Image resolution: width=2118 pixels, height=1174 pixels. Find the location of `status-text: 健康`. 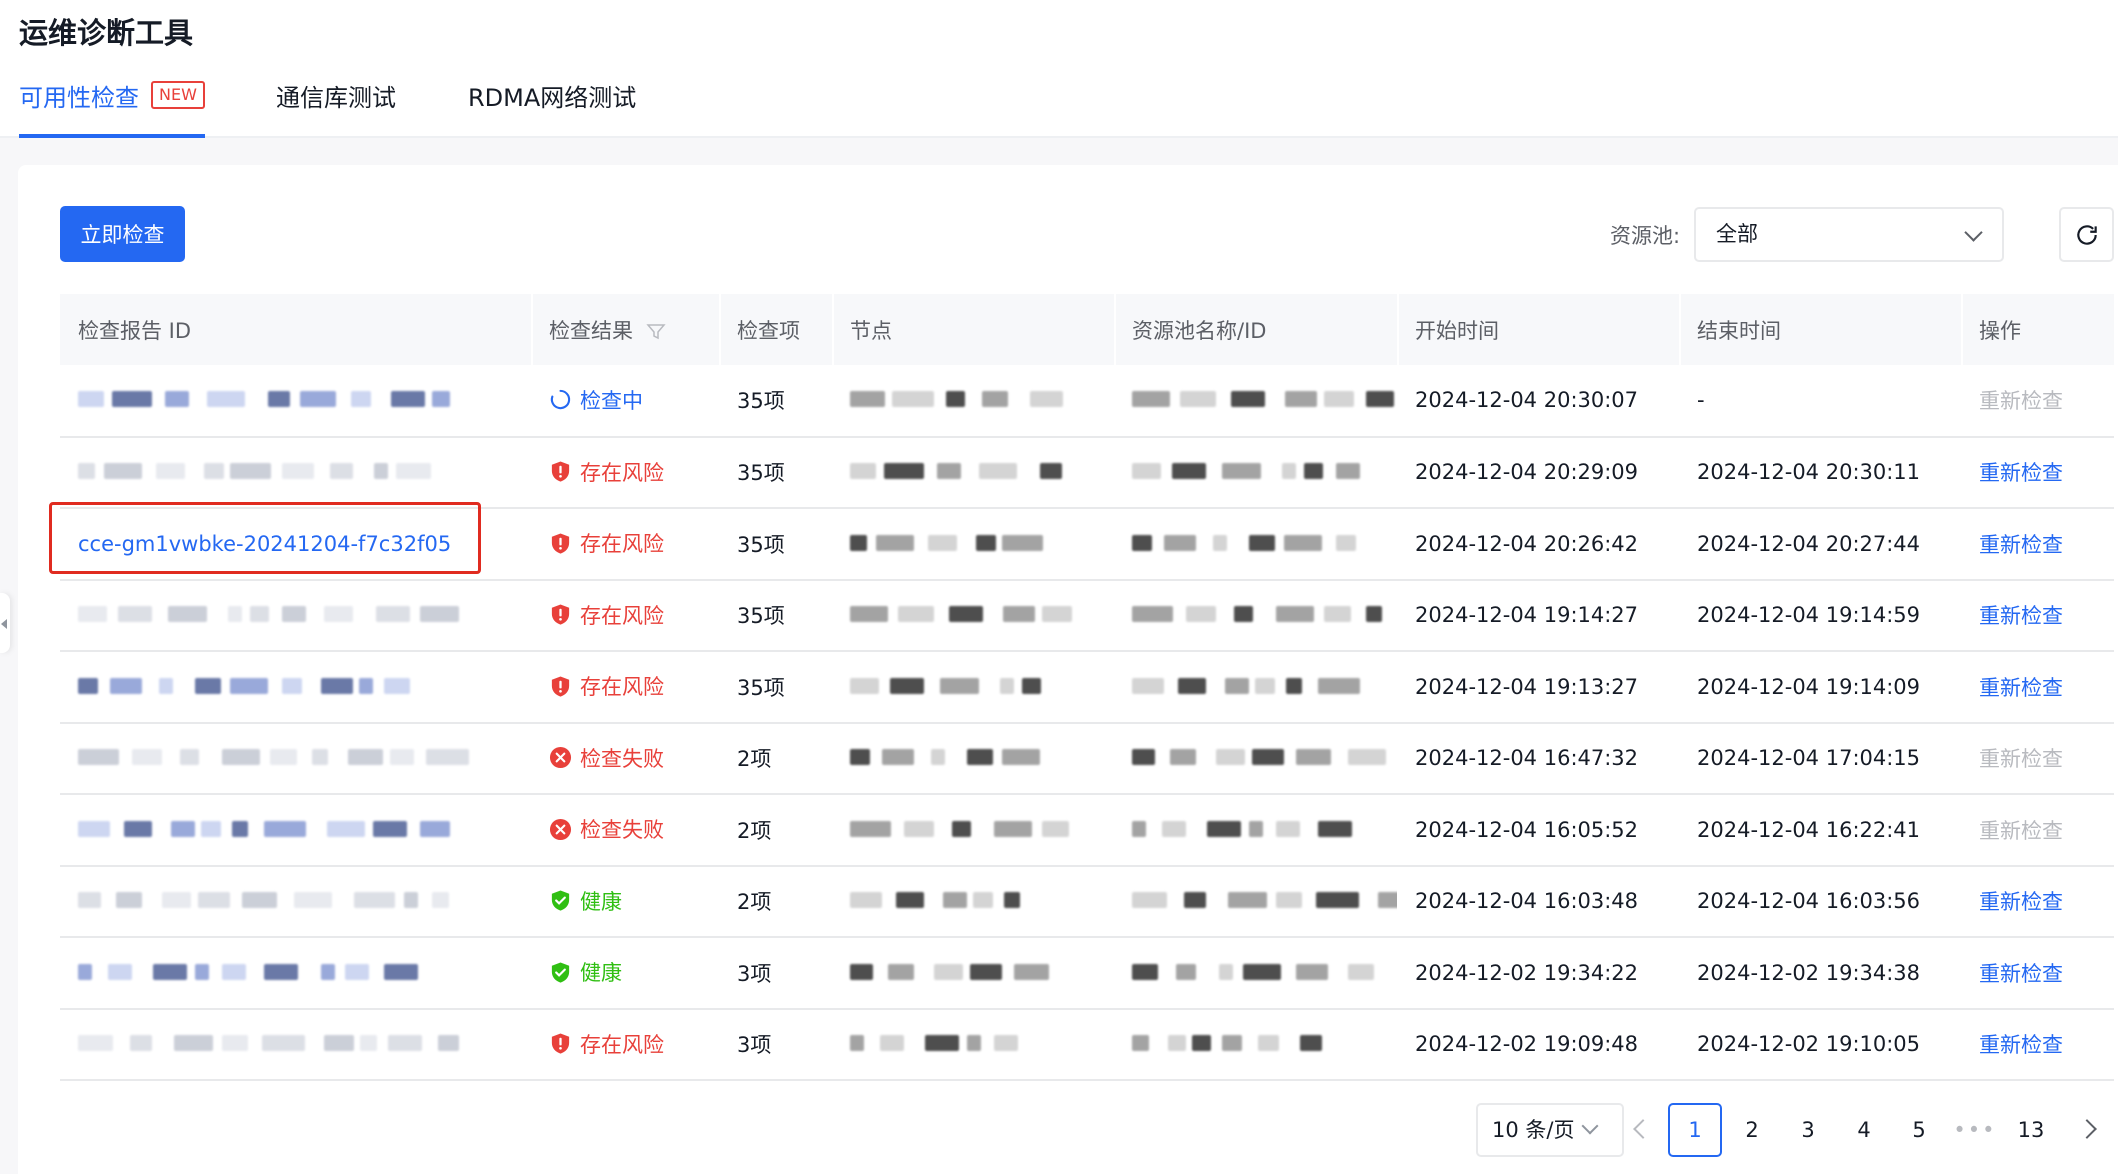

status-text: 健康 is located at coordinates (601, 973).